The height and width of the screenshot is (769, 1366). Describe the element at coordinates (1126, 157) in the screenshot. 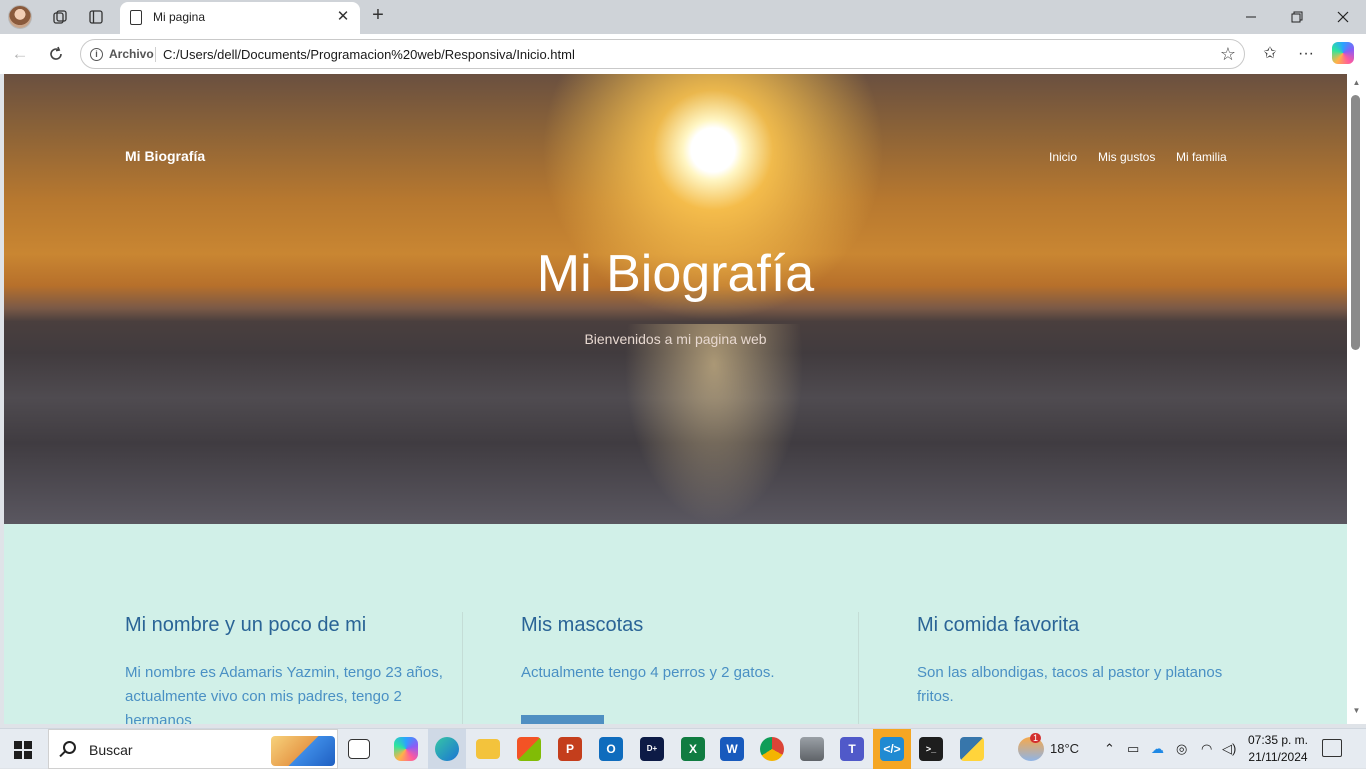

I see `nav-link-mis-gustos: Mis gustos` at that location.